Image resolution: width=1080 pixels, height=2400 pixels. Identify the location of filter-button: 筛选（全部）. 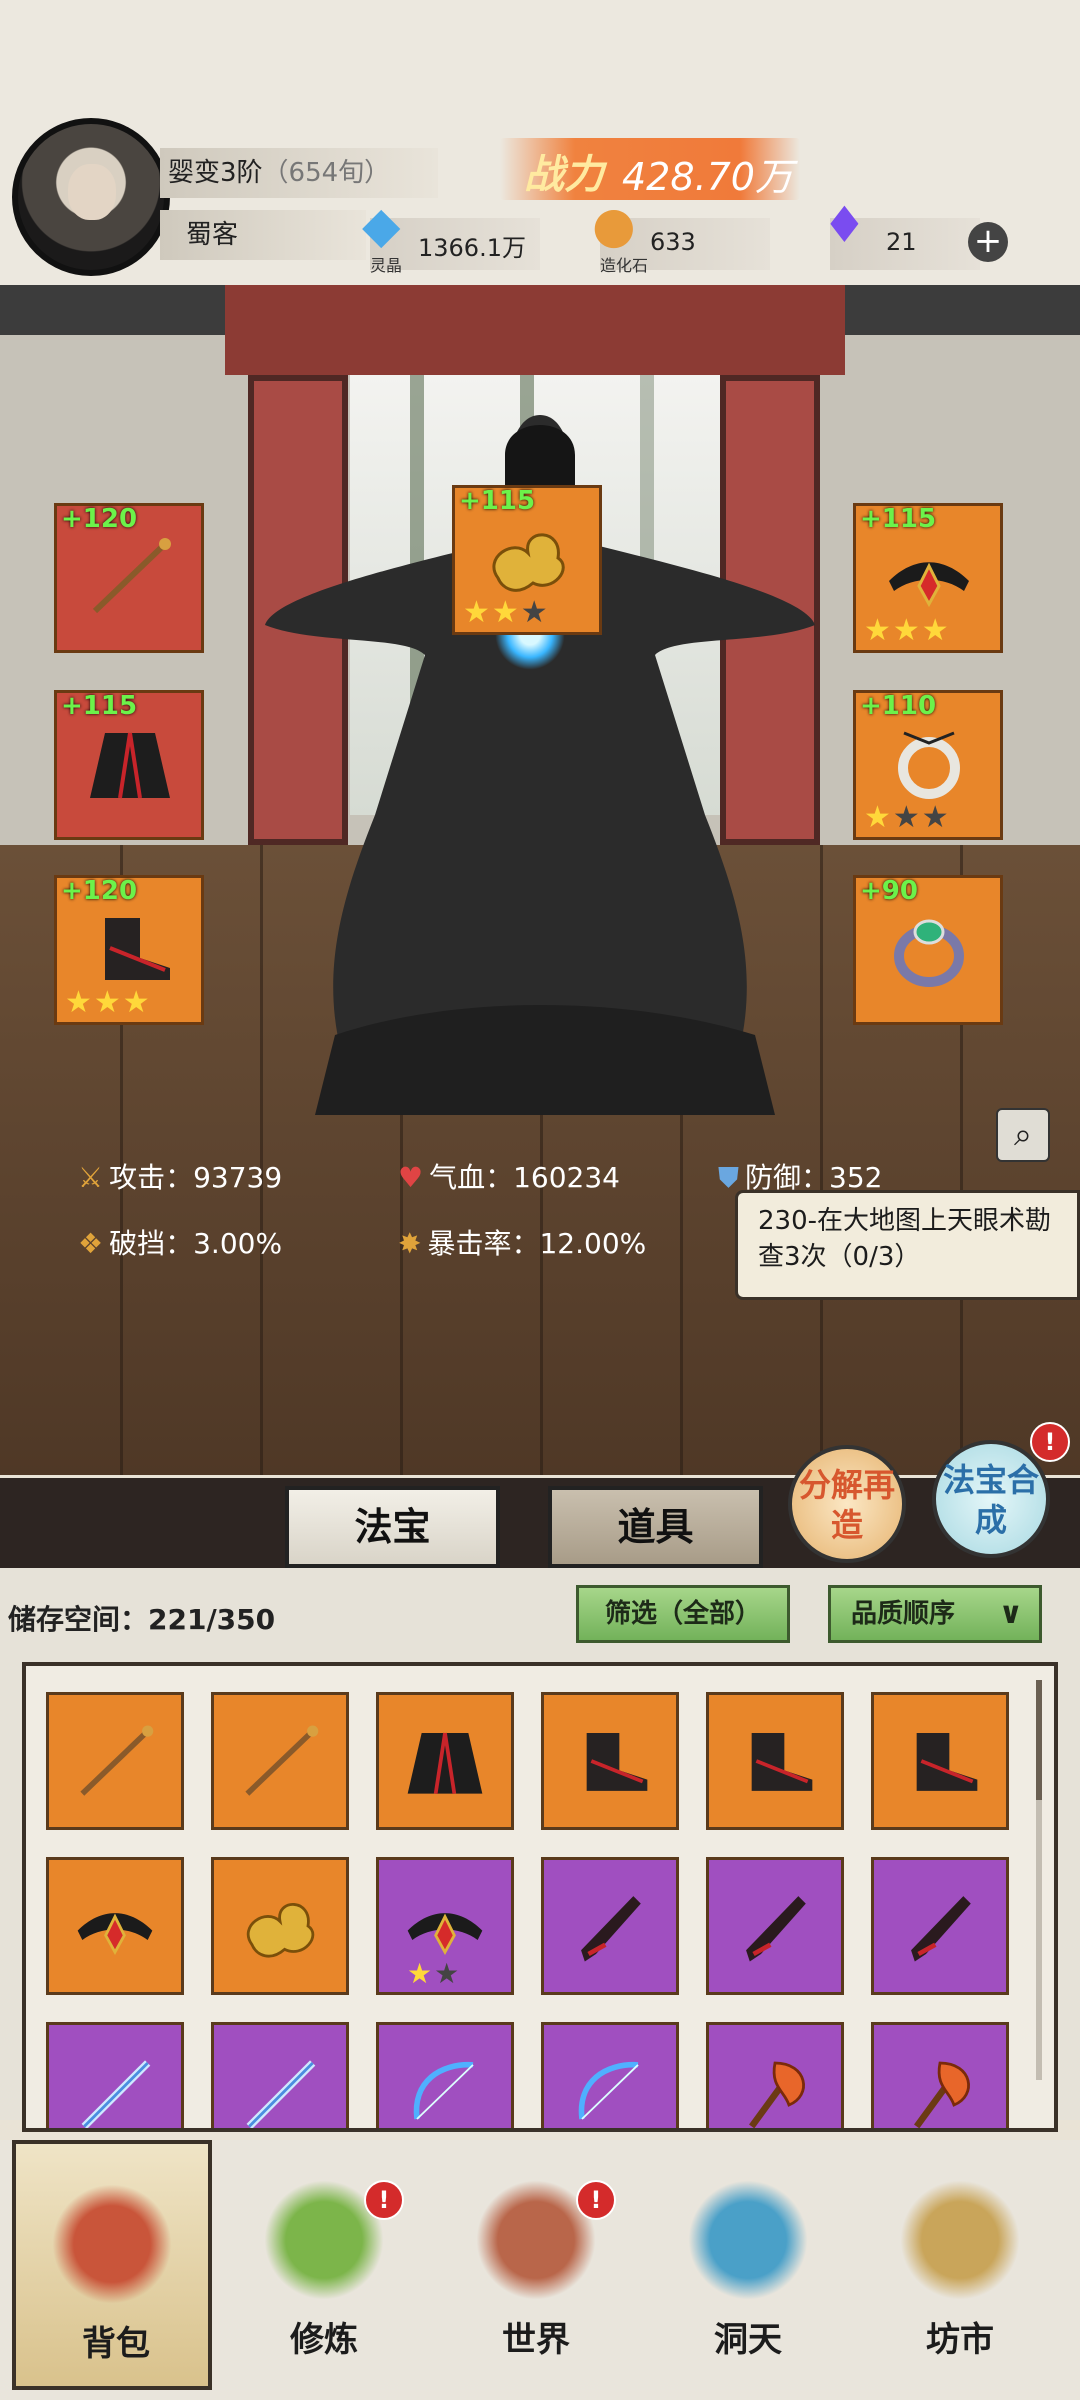
(683, 1614).